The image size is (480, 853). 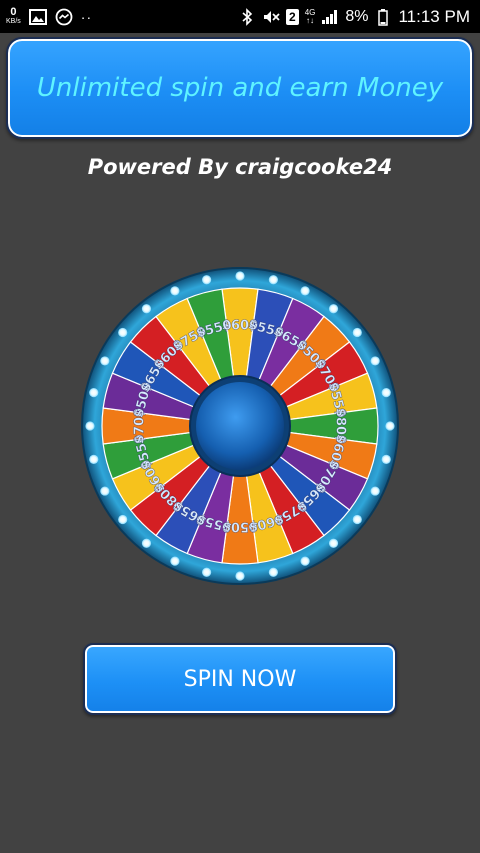 I want to click on powered-by-text: Powered By craigcooke24, so click(x=240, y=167).